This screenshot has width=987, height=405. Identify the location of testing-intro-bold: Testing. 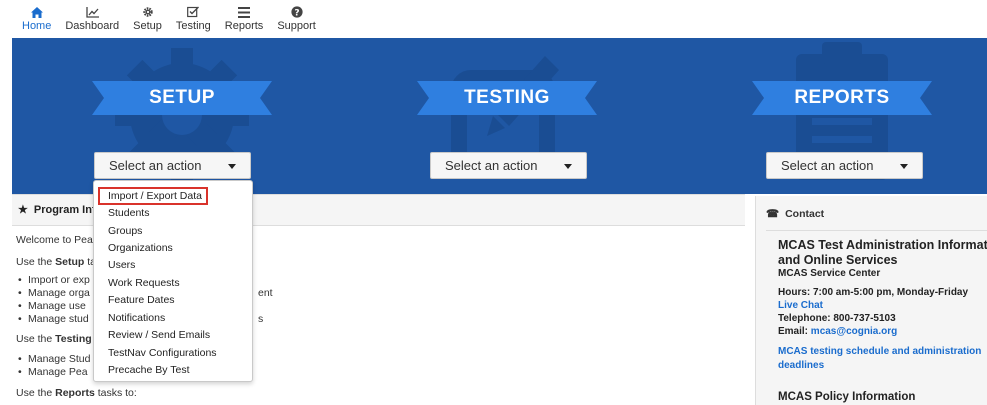
(73, 339).